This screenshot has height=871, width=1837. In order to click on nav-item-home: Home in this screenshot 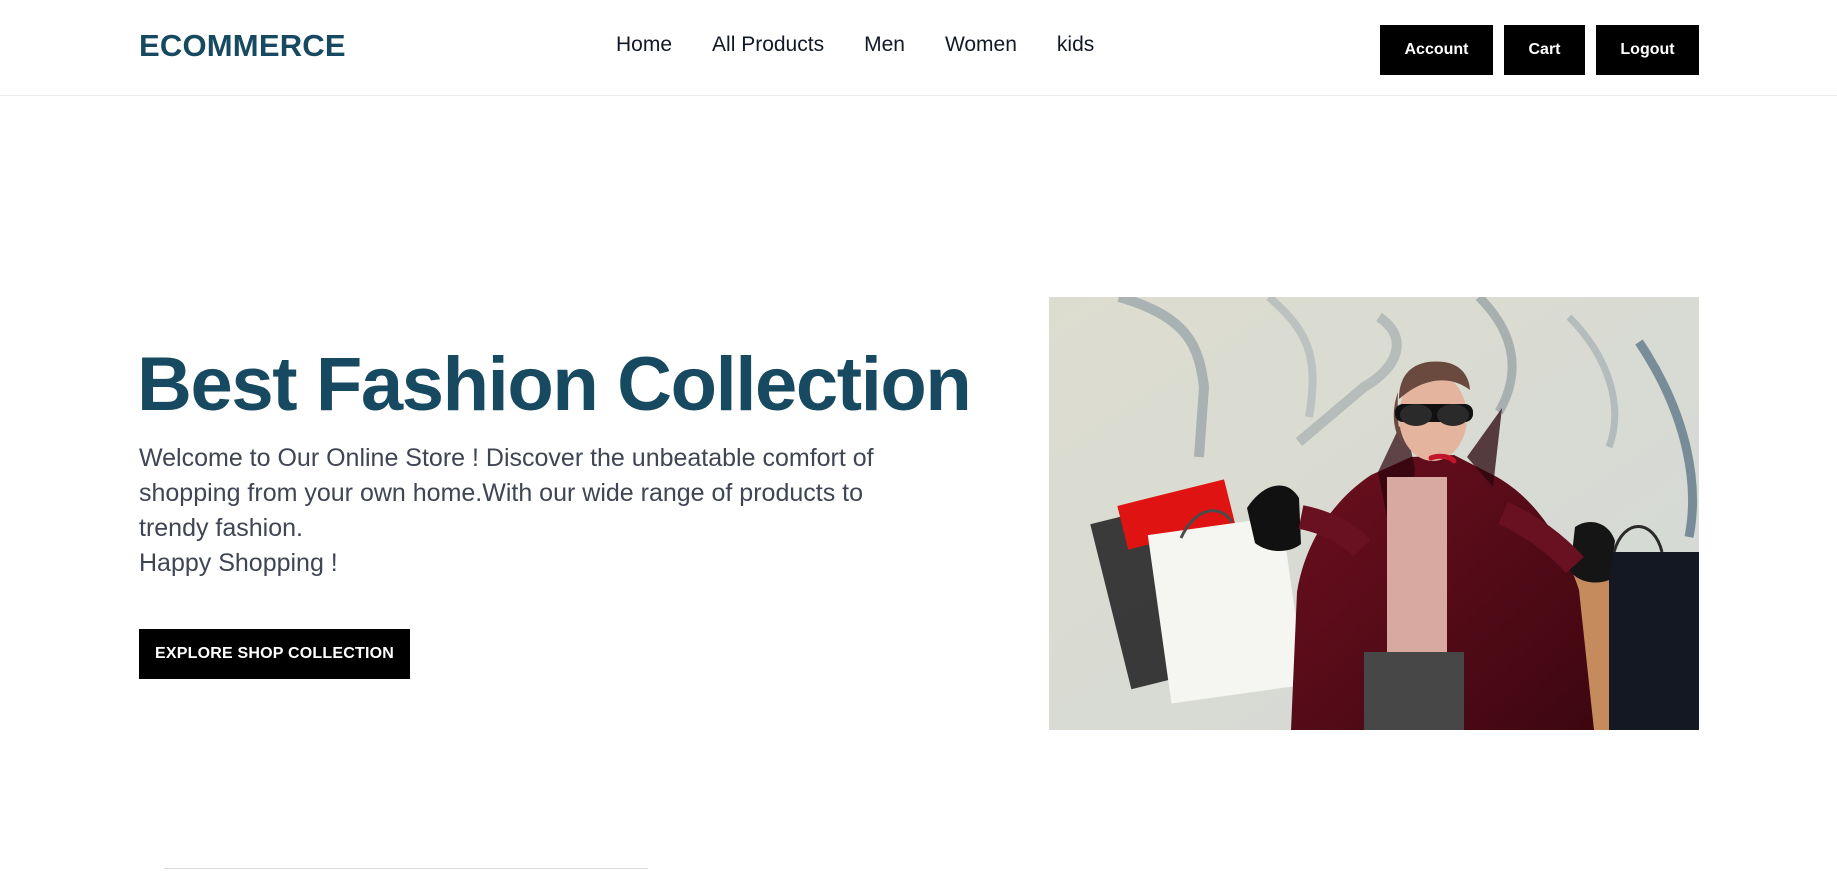, I will do `click(644, 45)`.